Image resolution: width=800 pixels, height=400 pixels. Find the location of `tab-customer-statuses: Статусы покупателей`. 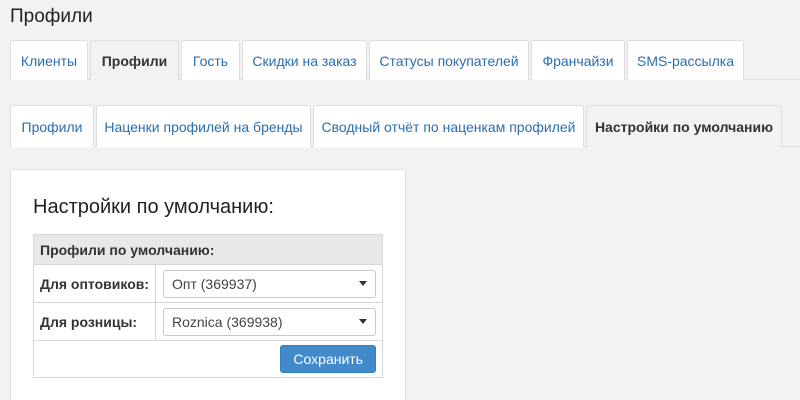

tab-customer-statuses: Статусы покупателей is located at coordinates (449, 60).